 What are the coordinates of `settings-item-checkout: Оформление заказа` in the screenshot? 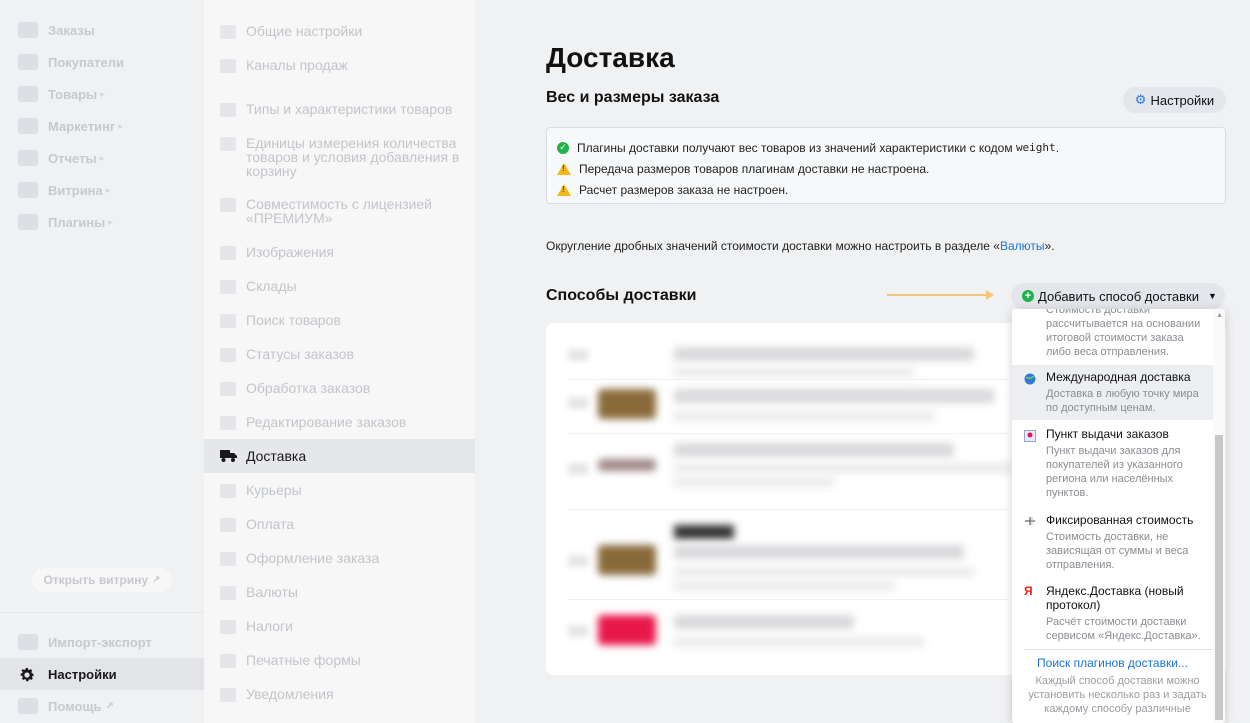 It's located at (339, 558).